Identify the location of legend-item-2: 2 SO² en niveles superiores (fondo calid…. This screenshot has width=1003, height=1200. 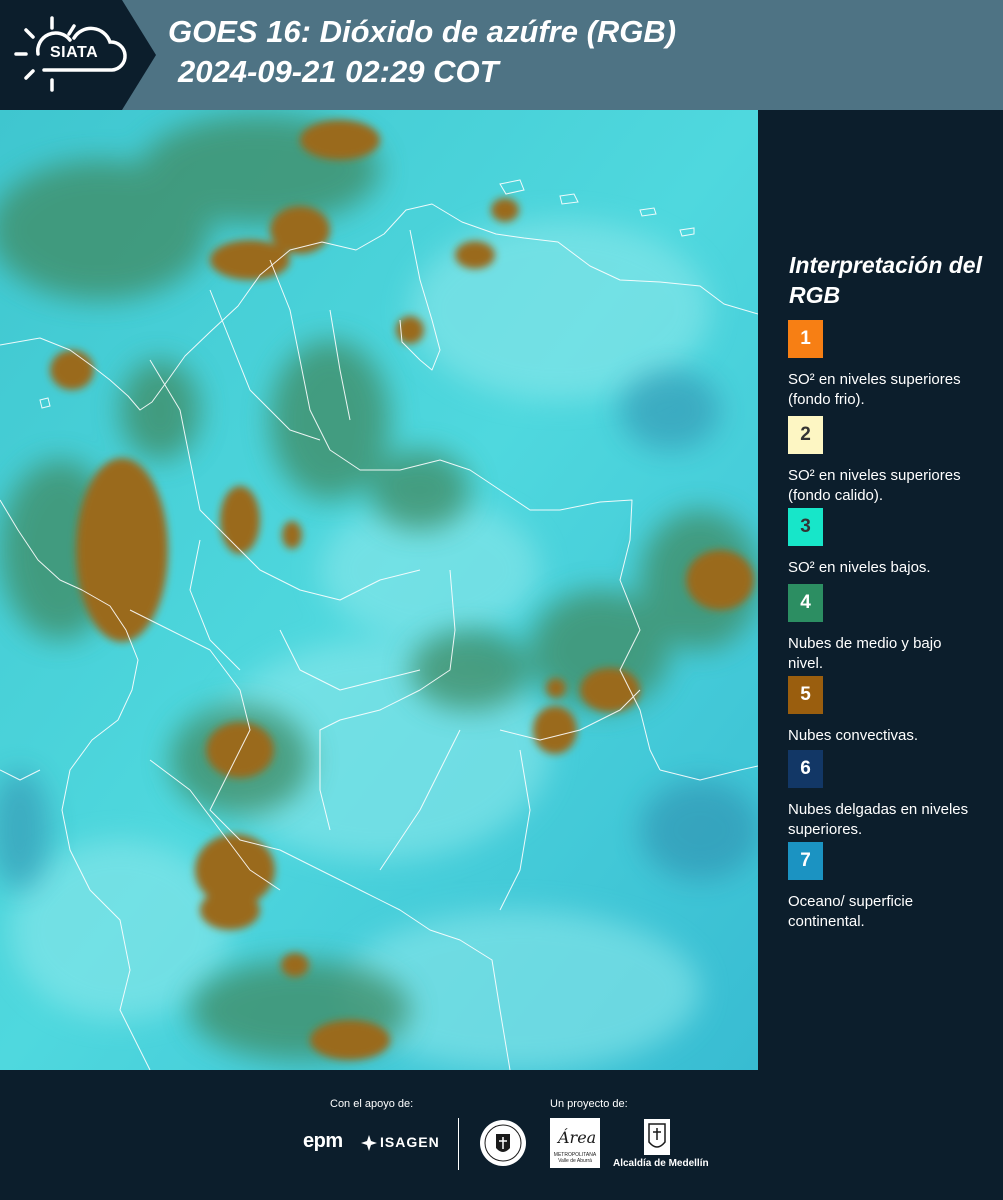
(888, 461).